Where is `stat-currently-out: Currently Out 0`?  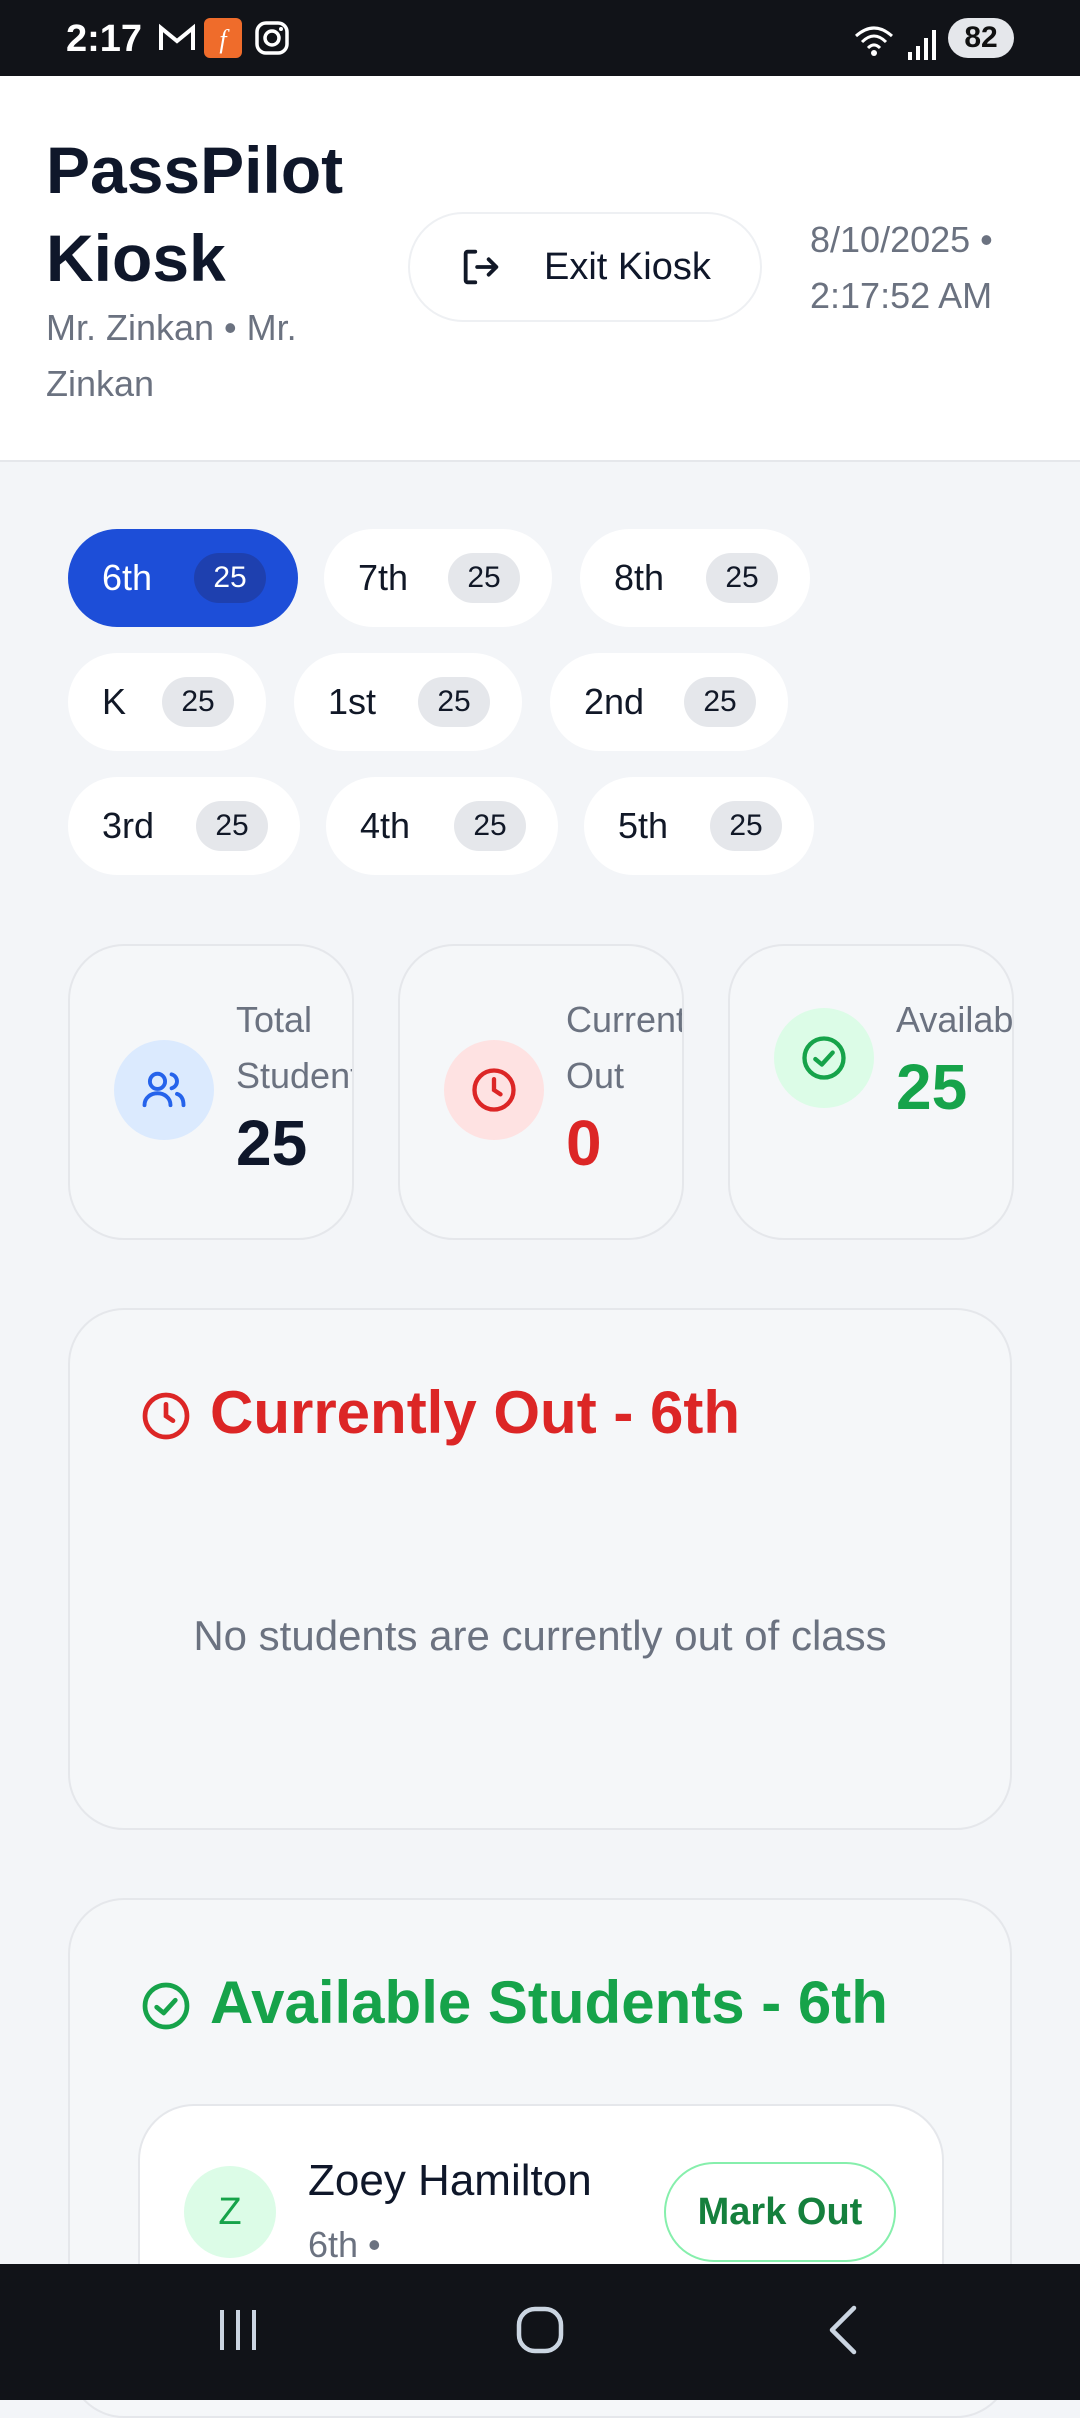 stat-currently-out: Currently Out 0 is located at coordinates (541, 1092).